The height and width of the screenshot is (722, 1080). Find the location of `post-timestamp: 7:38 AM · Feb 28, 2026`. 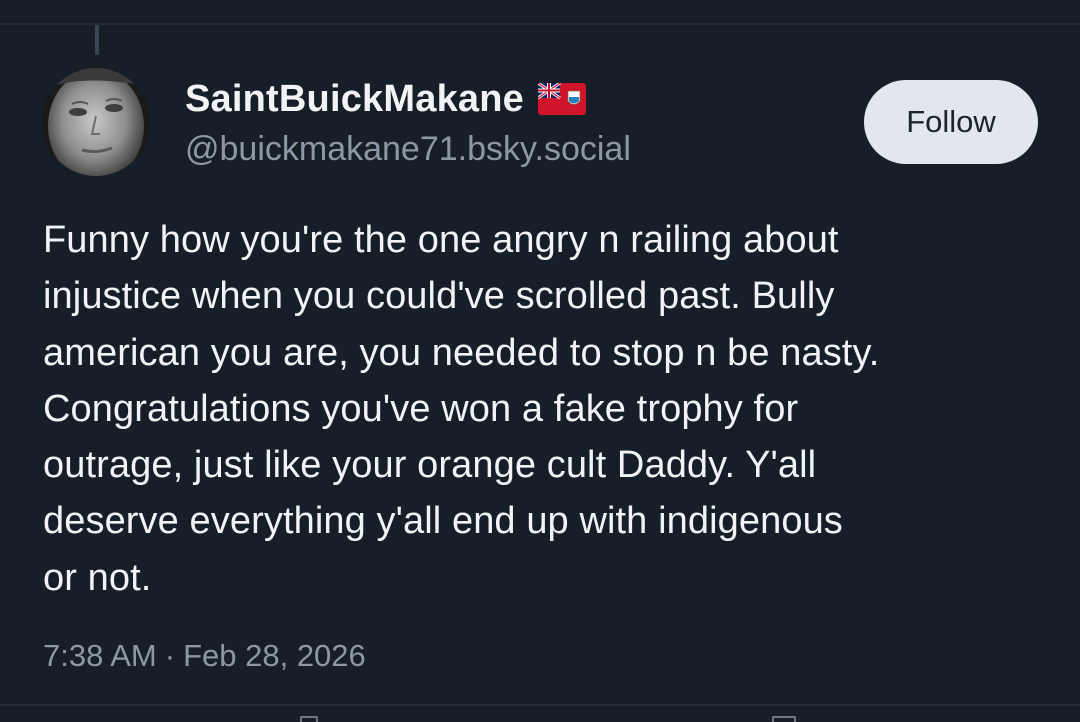

post-timestamp: 7:38 AM · Feb 28, 2026 is located at coordinates (204, 656).